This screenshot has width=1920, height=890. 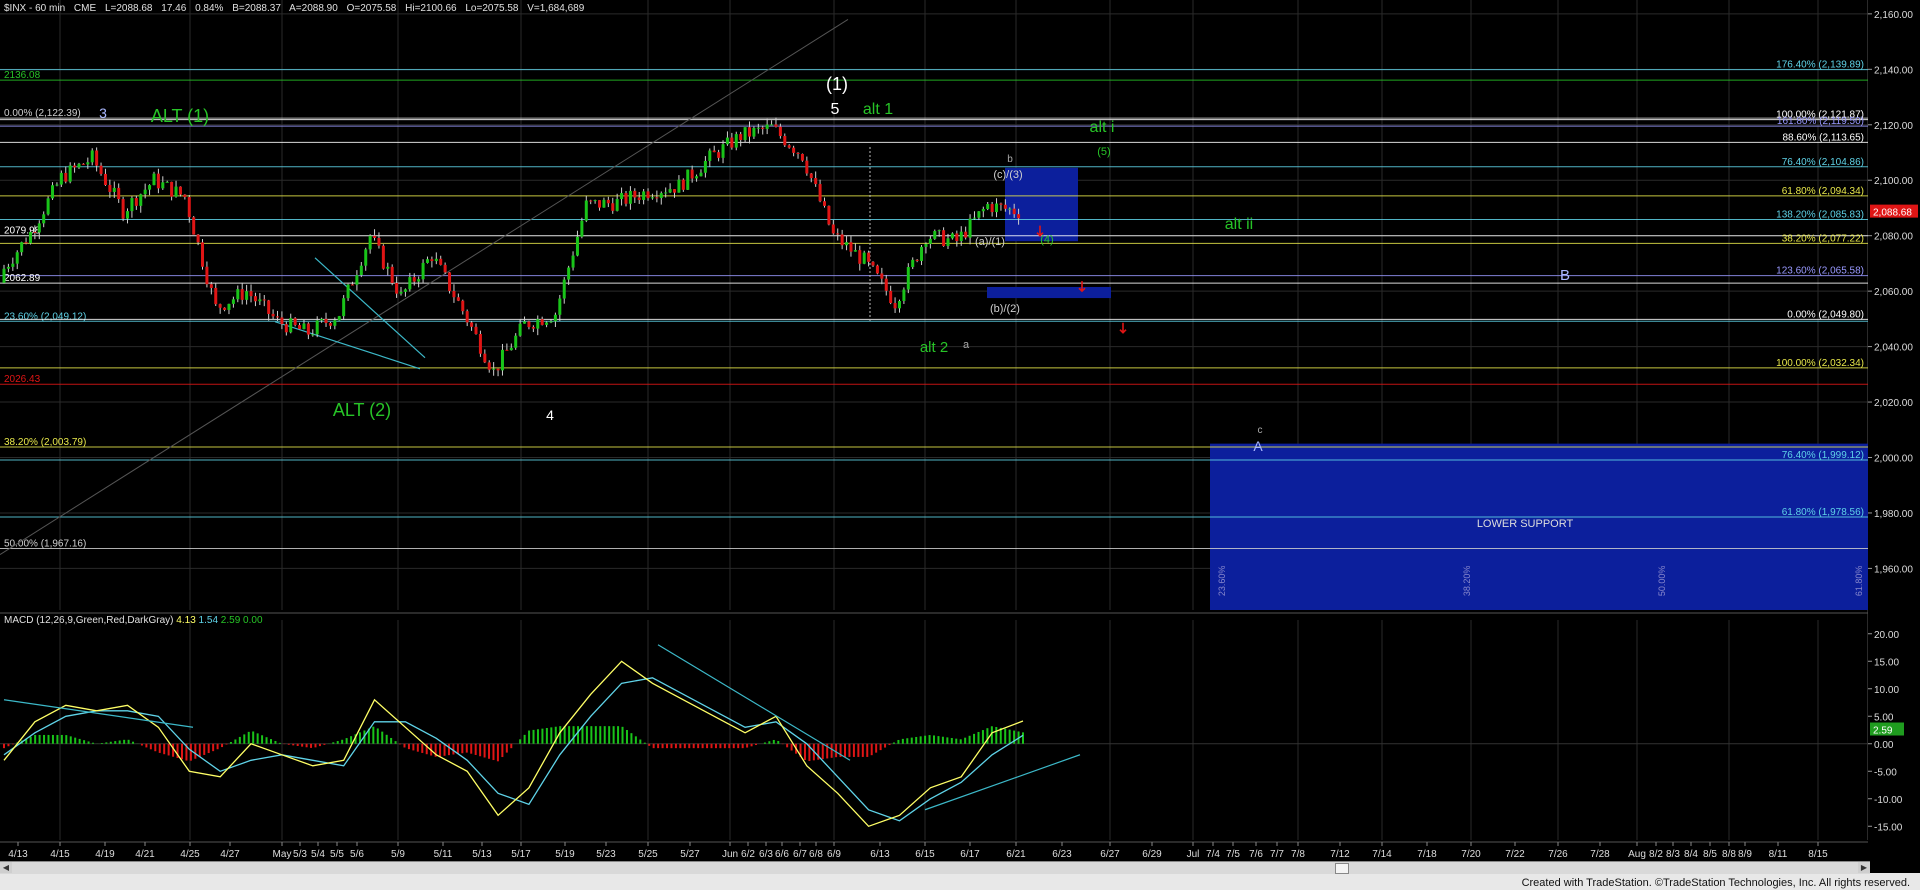 I want to click on time-tick-label-50: 8/5, so click(x=1710, y=854).